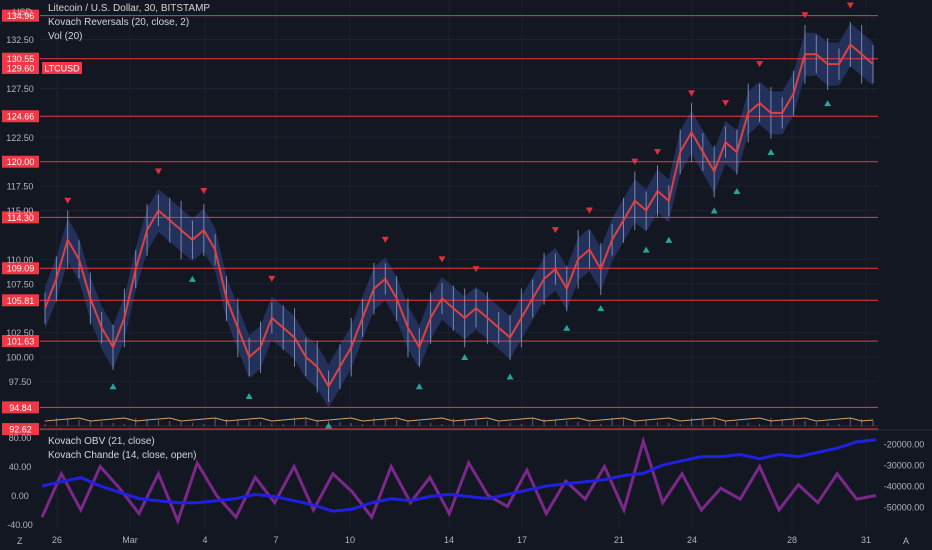 This screenshot has height=550, width=932. I want to click on time-tick-label: Mar, so click(130, 540).